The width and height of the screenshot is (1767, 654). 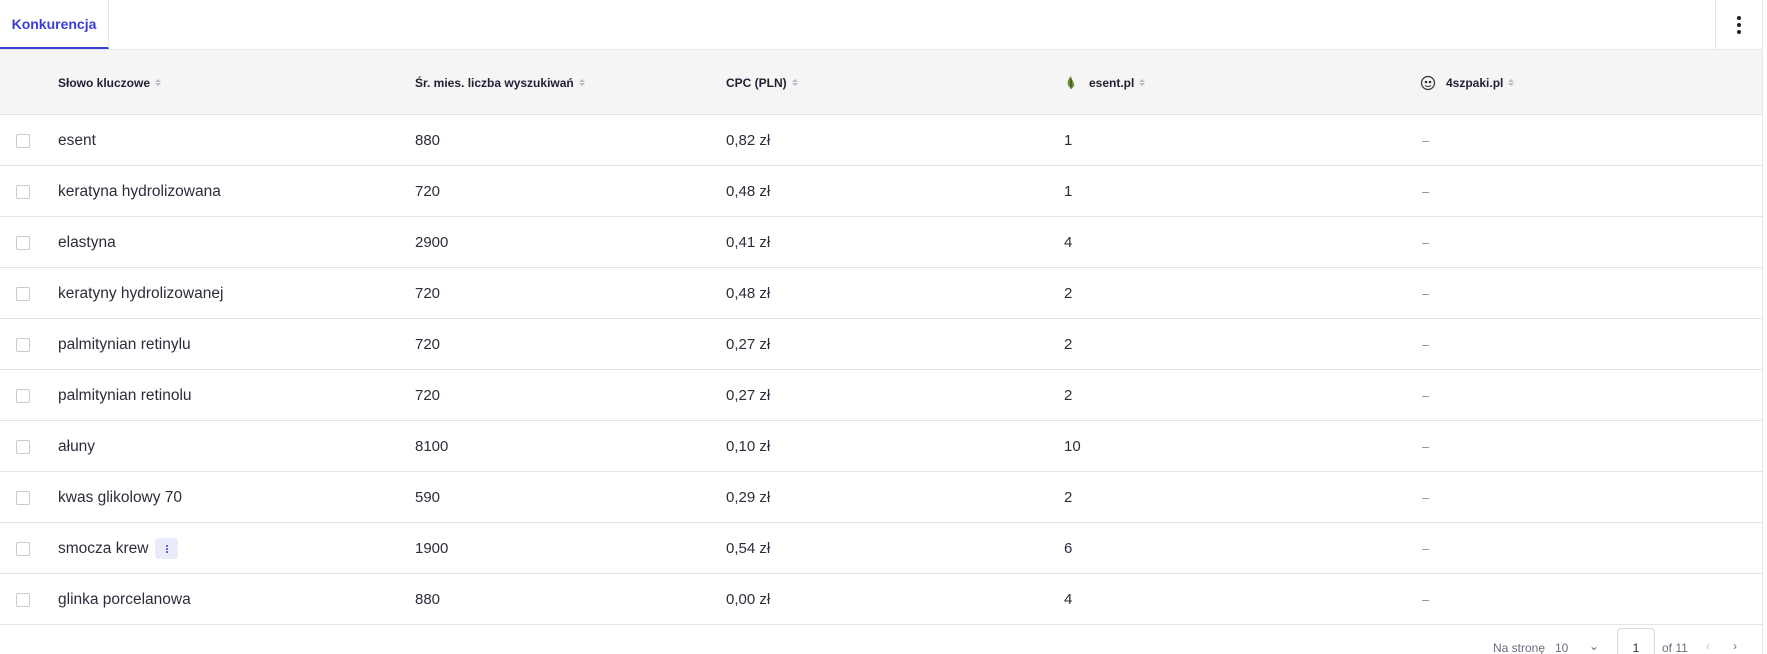 I want to click on table-row: palmitynian retinylu 720 0,27 zł 2 –, so click(x=881, y=344).